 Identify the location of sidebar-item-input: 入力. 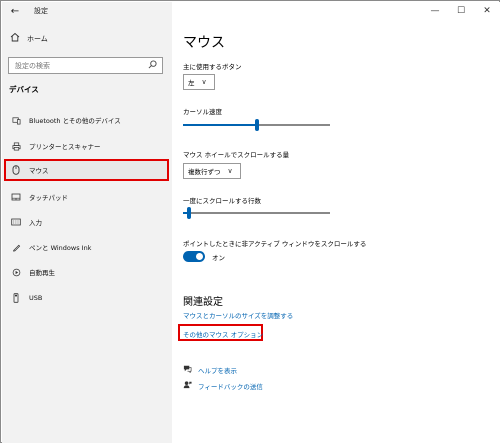
(86, 222).